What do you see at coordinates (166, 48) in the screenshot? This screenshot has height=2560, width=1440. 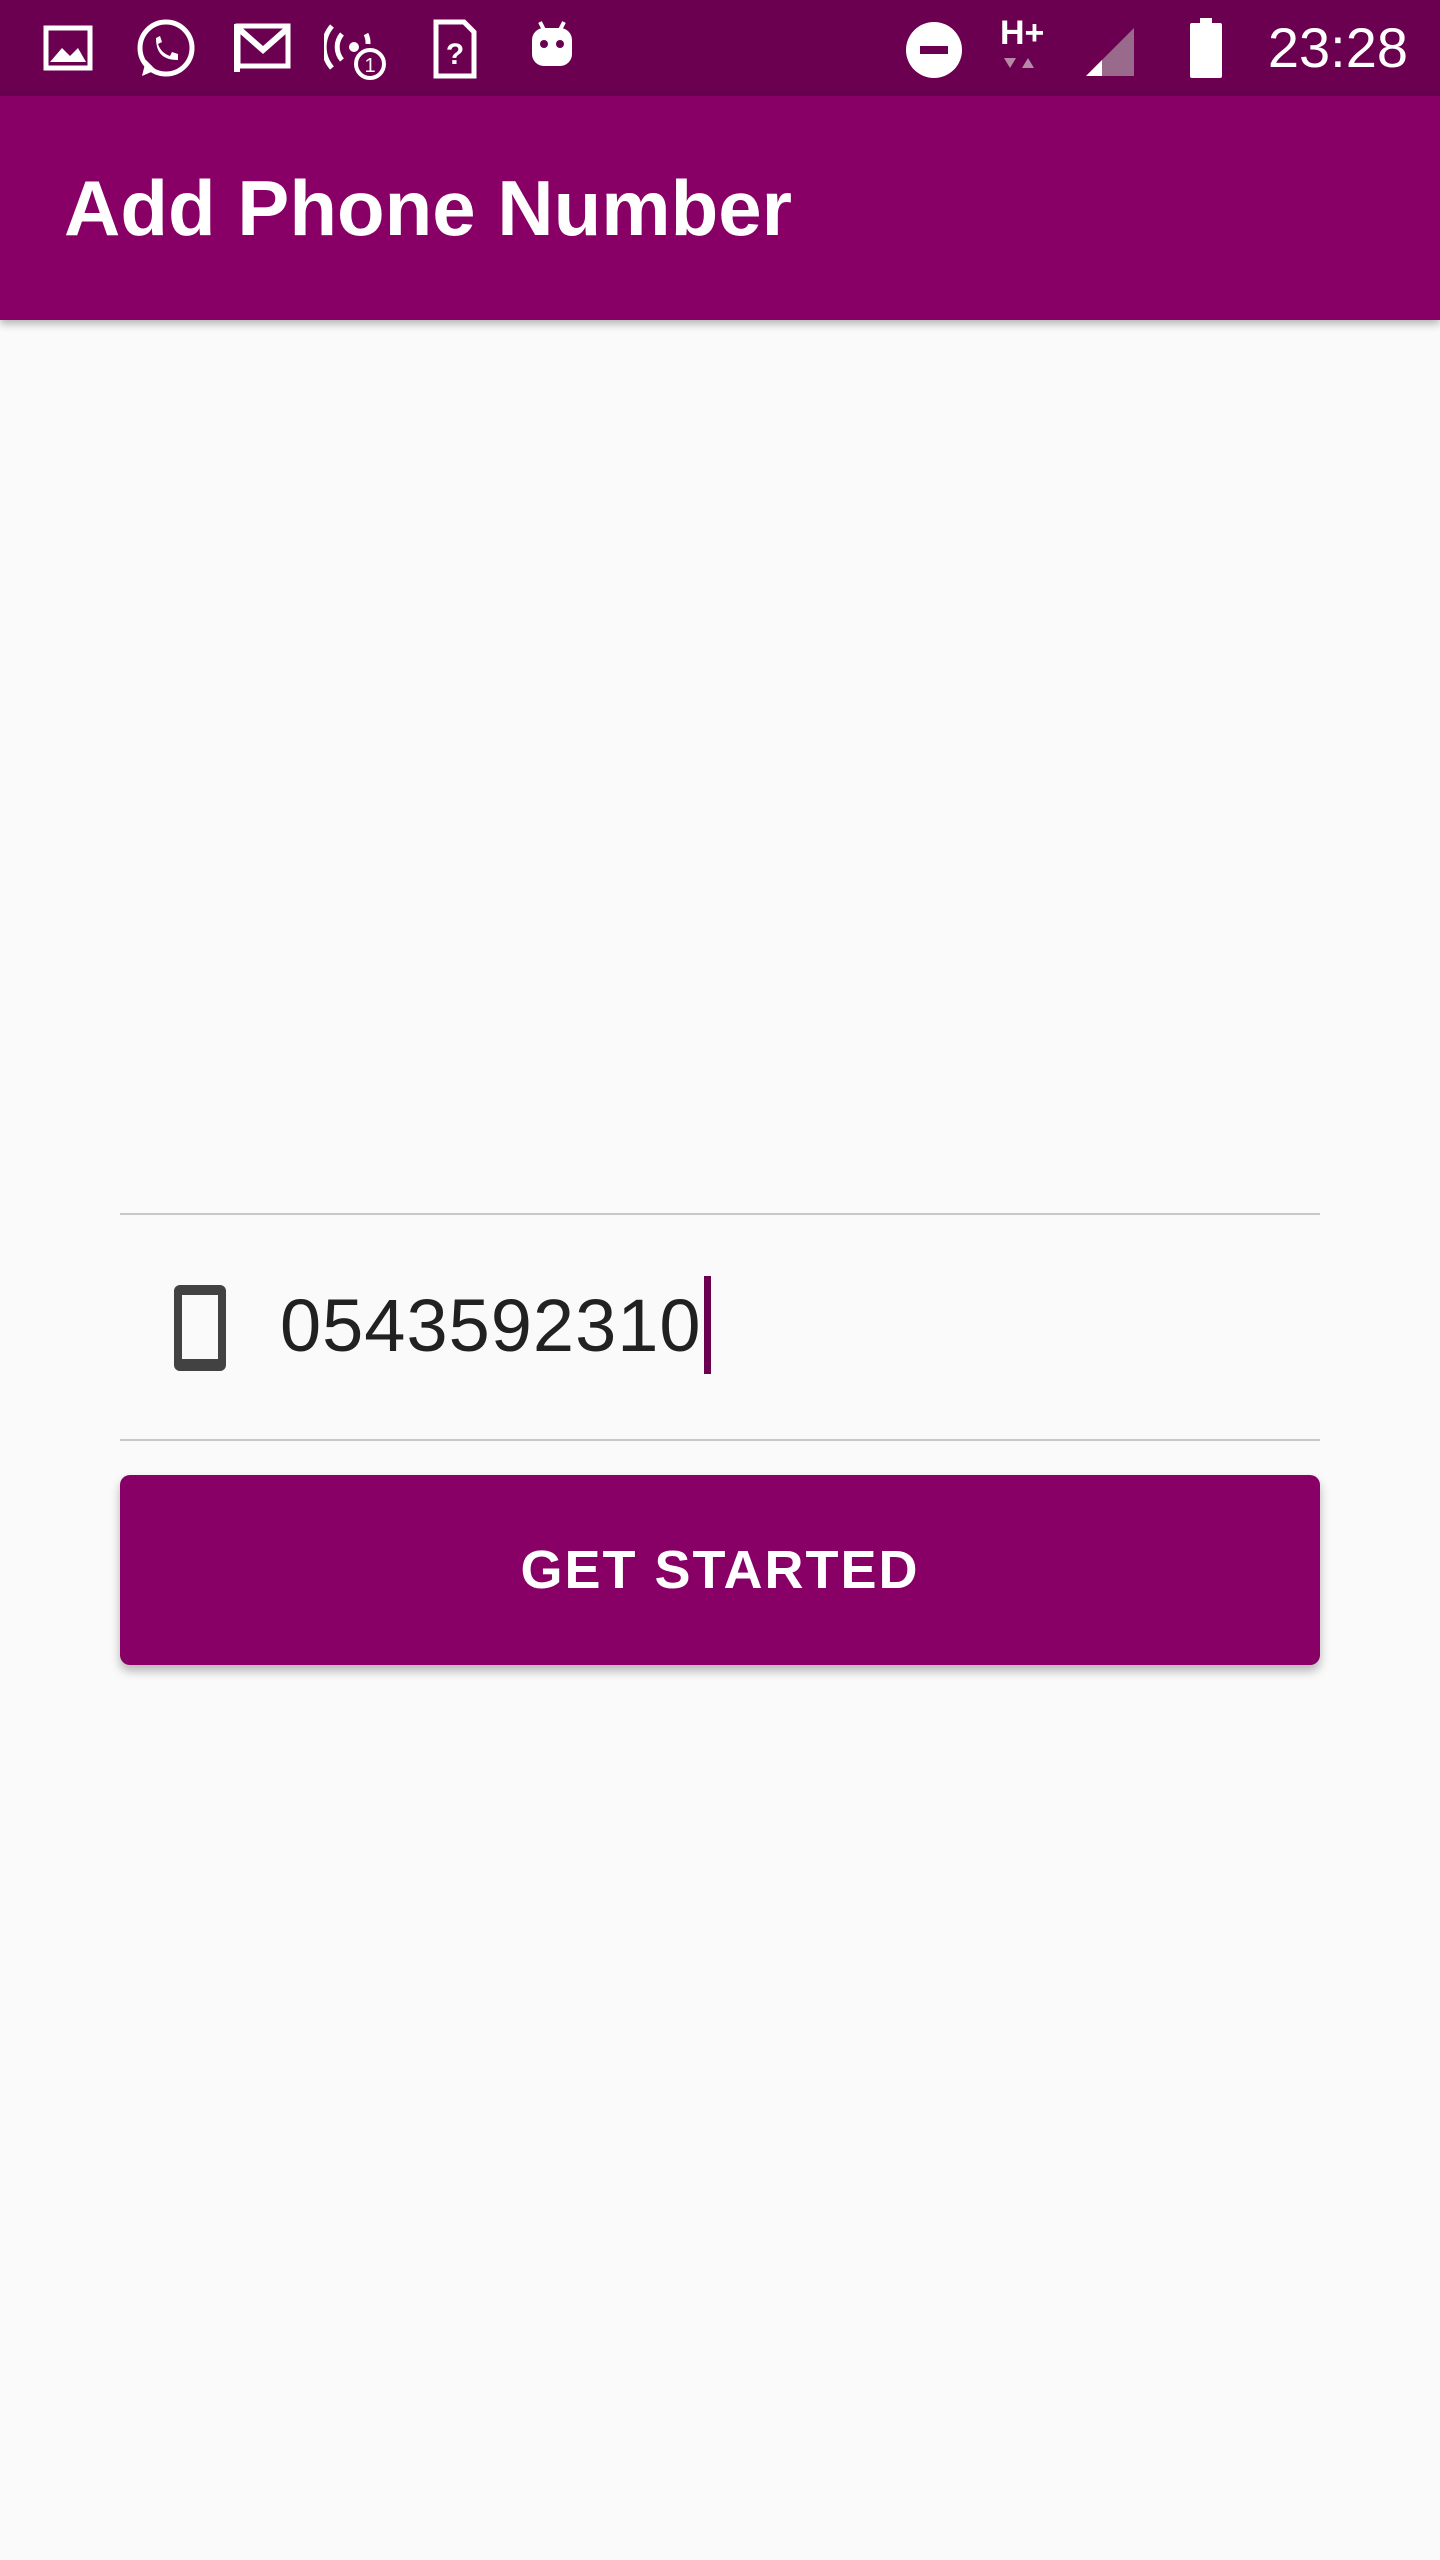 I see `whatsapp-icon` at bounding box center [166, 48].